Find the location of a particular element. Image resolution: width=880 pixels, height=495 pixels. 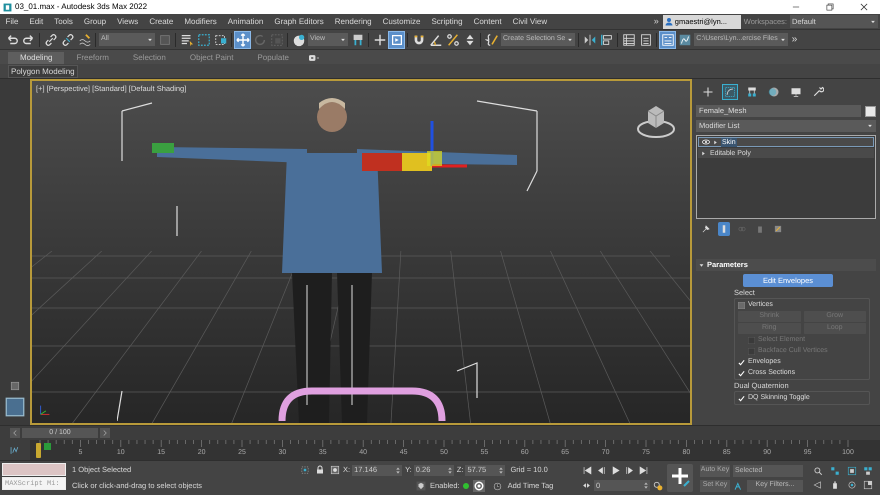

curve-editor-icon is located at coordinates (15, 450).